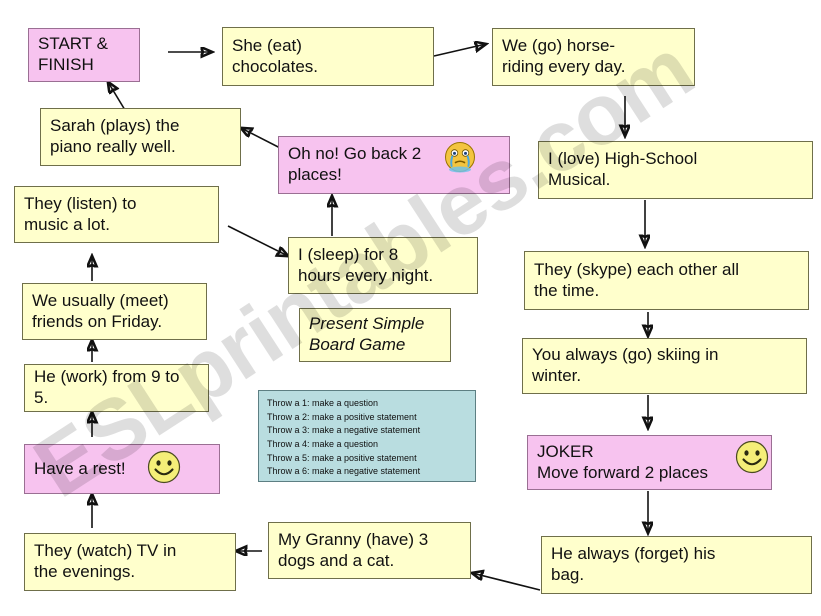 The image size is (821, 616). What do you see at coordinates (80, 213) in the screenshot?
I see `cell-text: They (listen) to music a lot.` at bounding box center [80, 213].